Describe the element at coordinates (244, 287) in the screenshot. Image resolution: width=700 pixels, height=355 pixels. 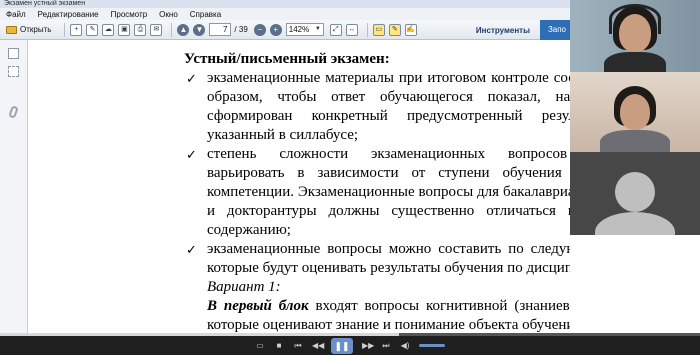
I see `variant-title: Вариант 1:` at that location.